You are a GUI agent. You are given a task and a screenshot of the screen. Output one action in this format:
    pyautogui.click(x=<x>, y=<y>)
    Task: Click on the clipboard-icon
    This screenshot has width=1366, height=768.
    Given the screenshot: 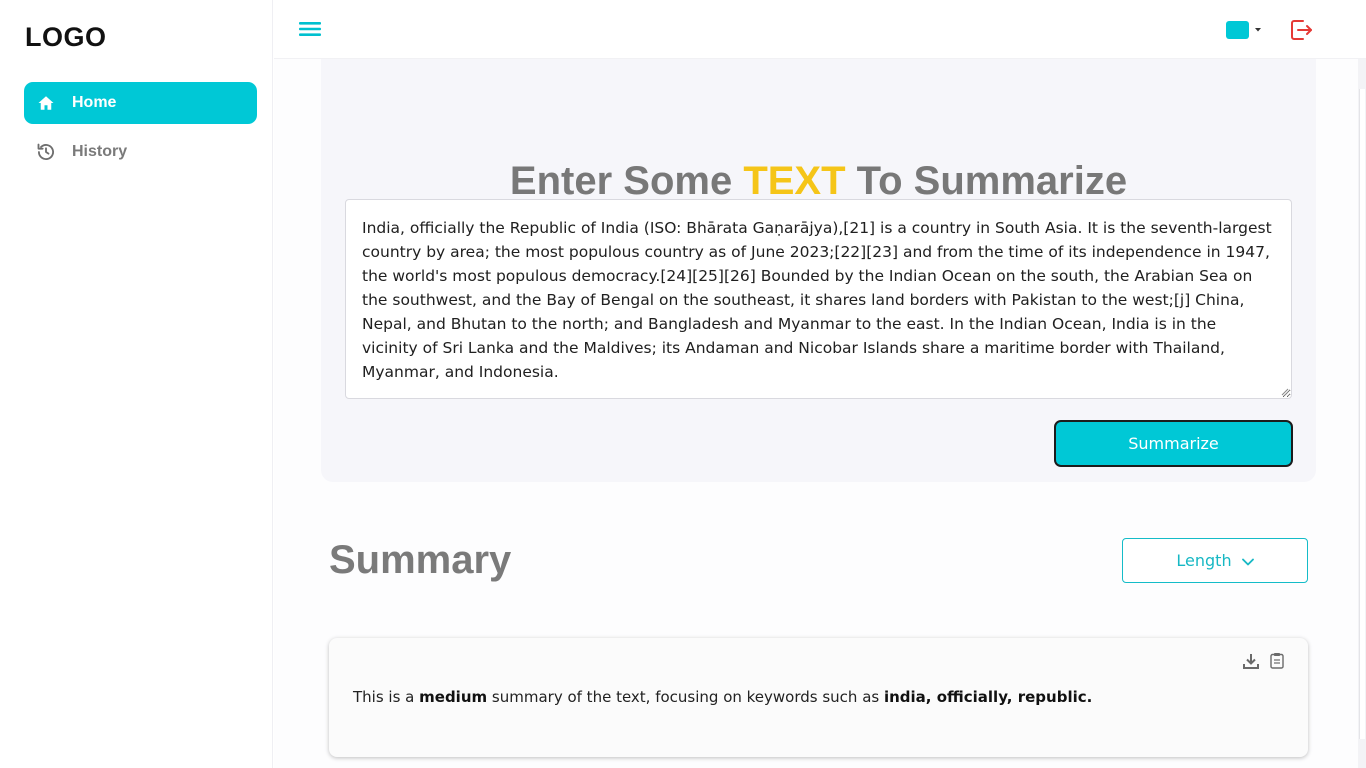 What is the action you would take?
    pyautogui.click(x=1277, y=660)
    